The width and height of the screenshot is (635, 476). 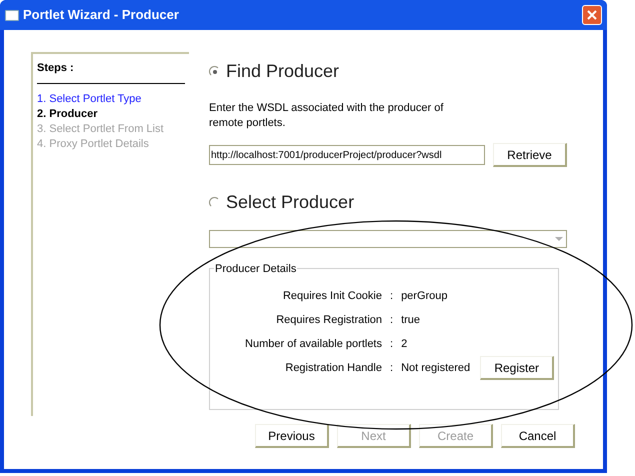 What do you see at coordinates (410, 320) in the screenshot?
I see `detail-value: true` at bounding box center [410, 320].